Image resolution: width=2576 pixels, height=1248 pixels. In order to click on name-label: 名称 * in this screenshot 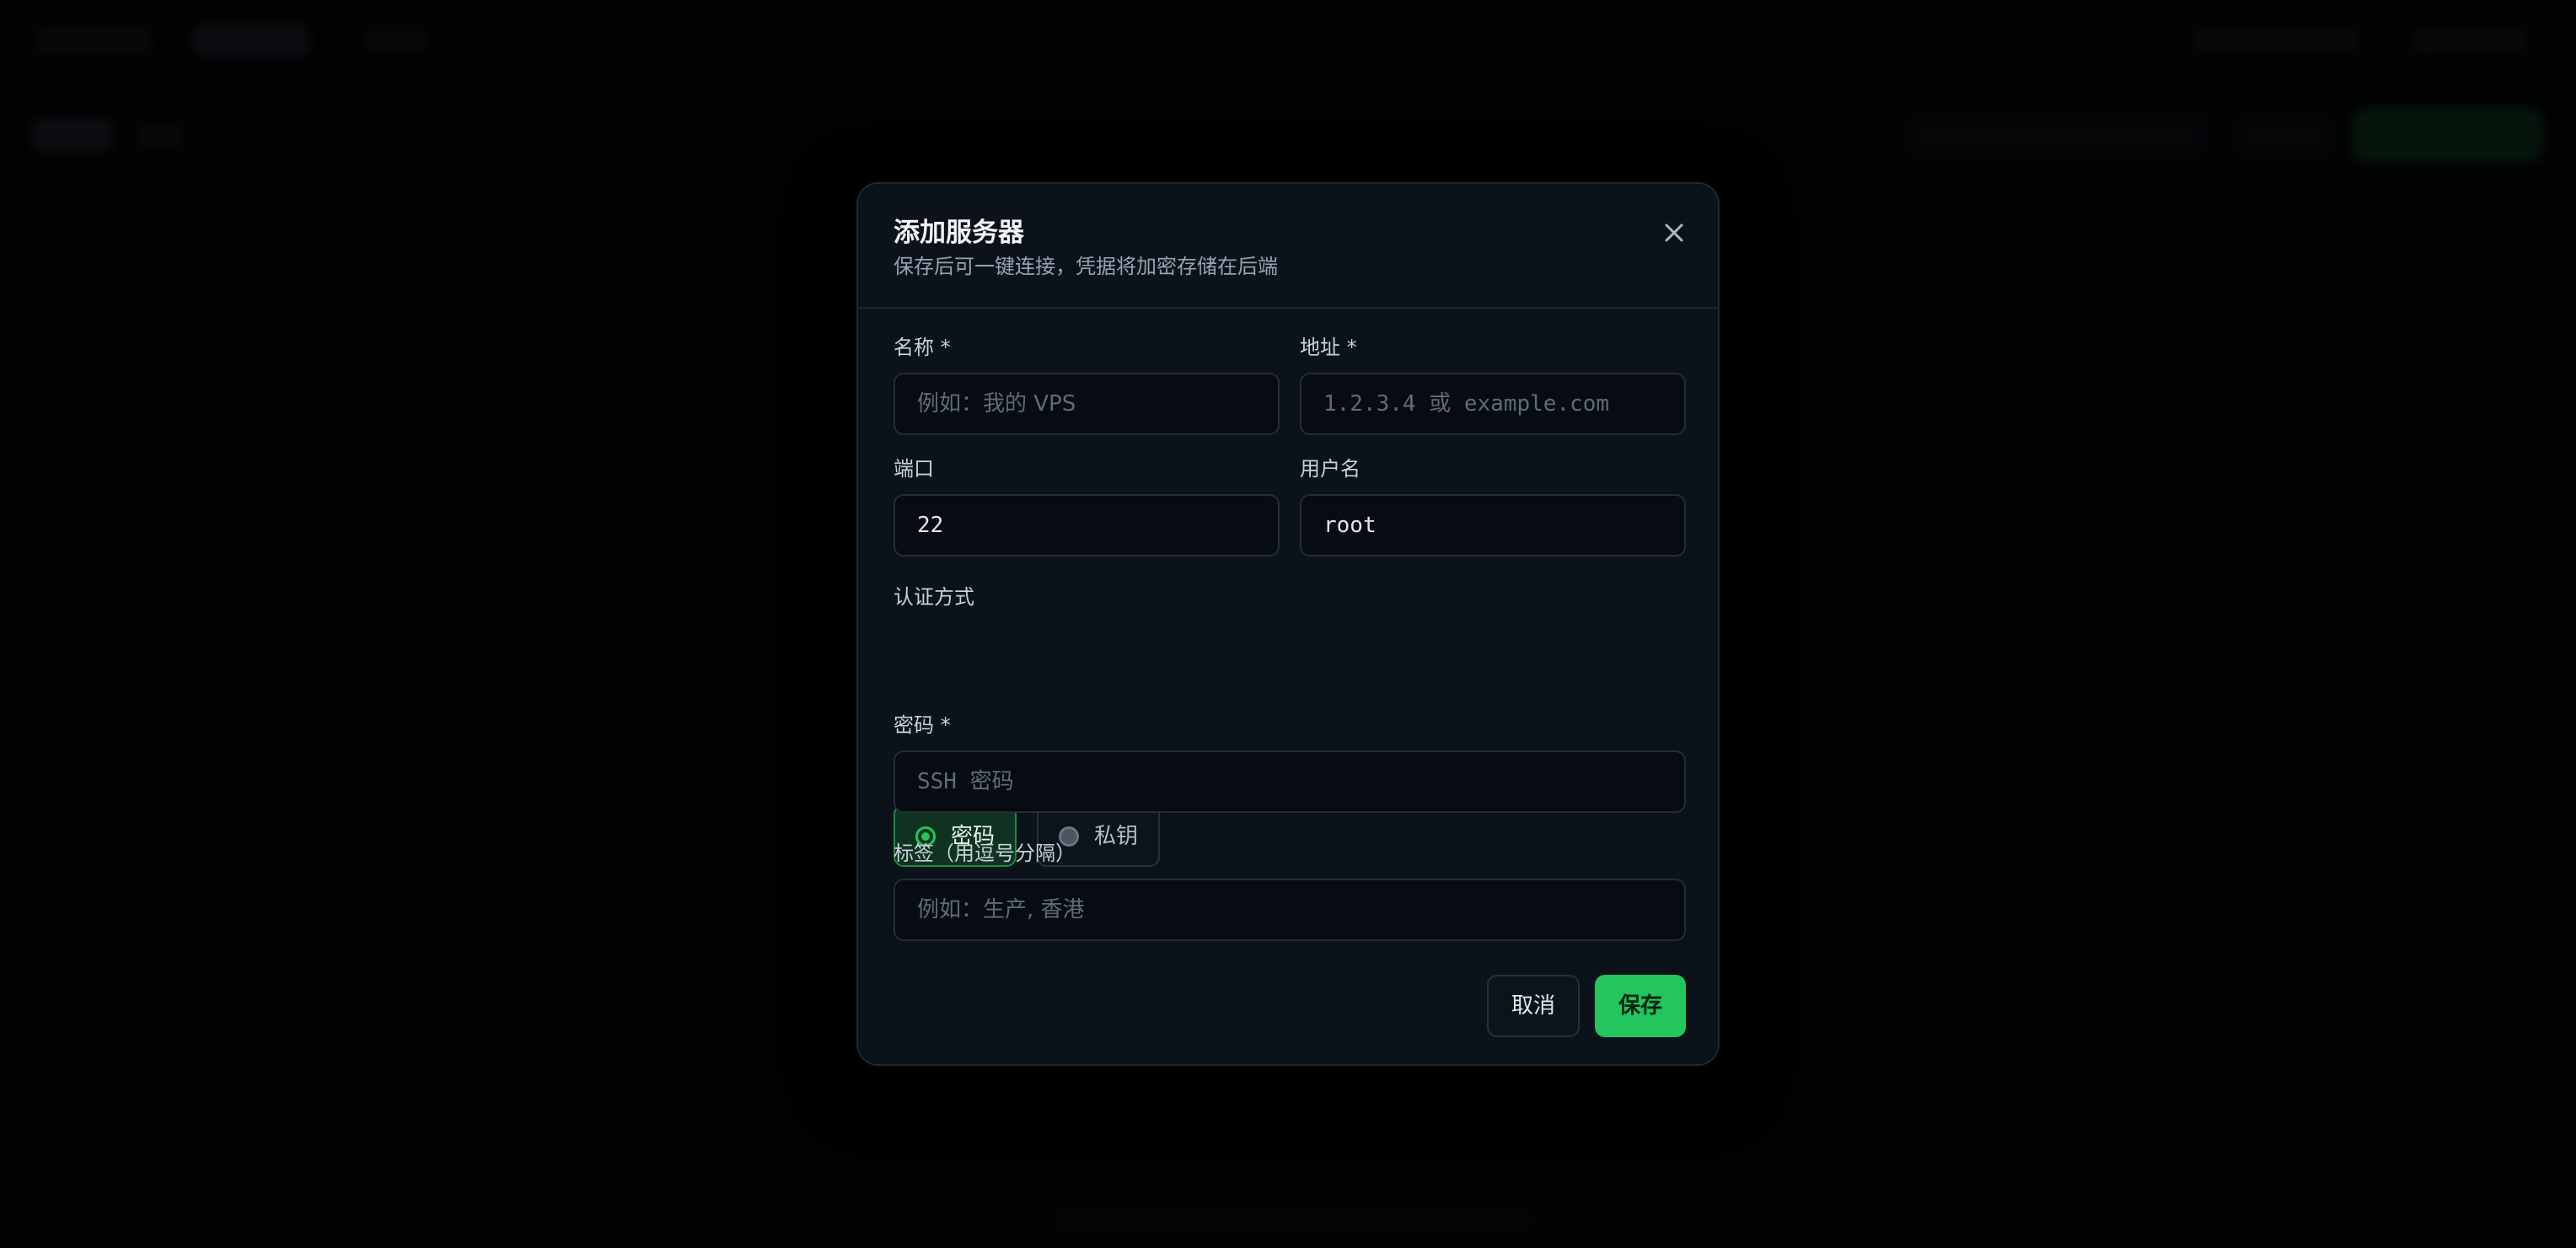, I will do `click(922, 347)`.